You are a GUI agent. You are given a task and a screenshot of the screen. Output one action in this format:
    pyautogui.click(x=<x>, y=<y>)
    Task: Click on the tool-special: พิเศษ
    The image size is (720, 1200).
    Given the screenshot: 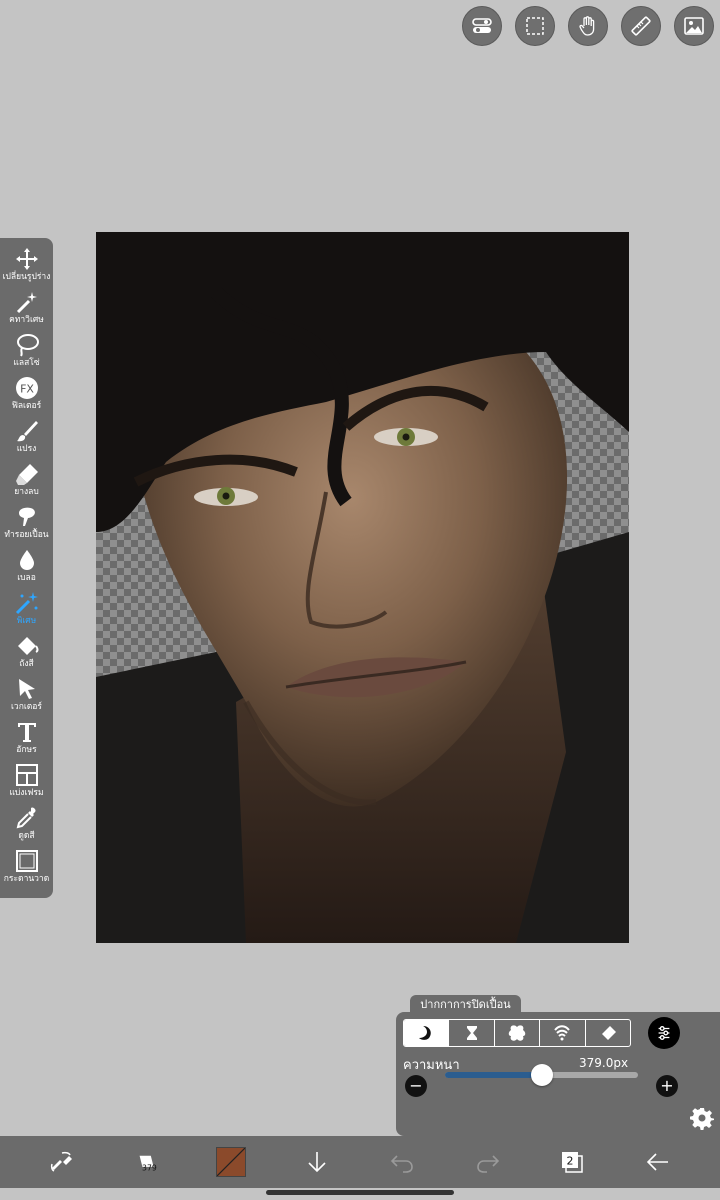 What is the action you would take?
    pyautogui.click(x=26, y=609)
    